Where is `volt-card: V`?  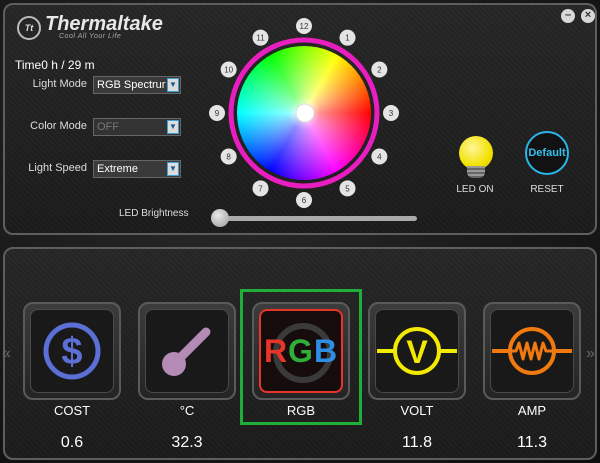 volt-card: V is located at coordinates (417, 351).